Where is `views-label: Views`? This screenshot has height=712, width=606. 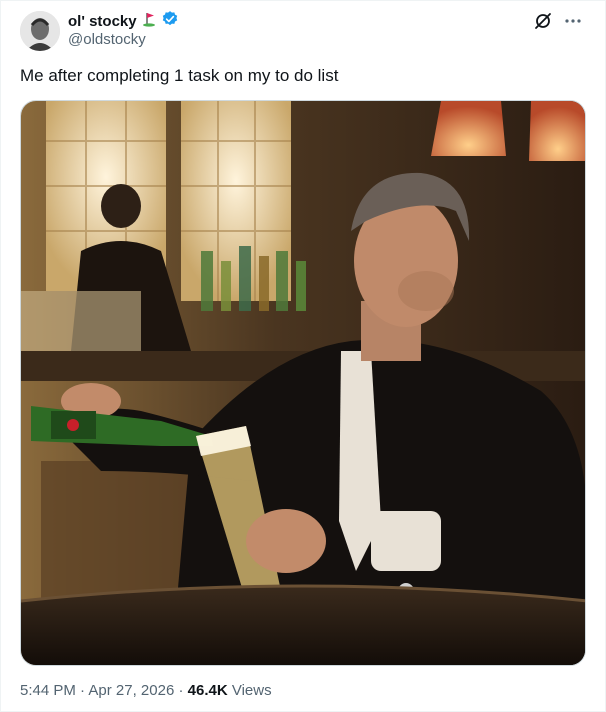
views-label: Views is located at coordinates (249, 690).